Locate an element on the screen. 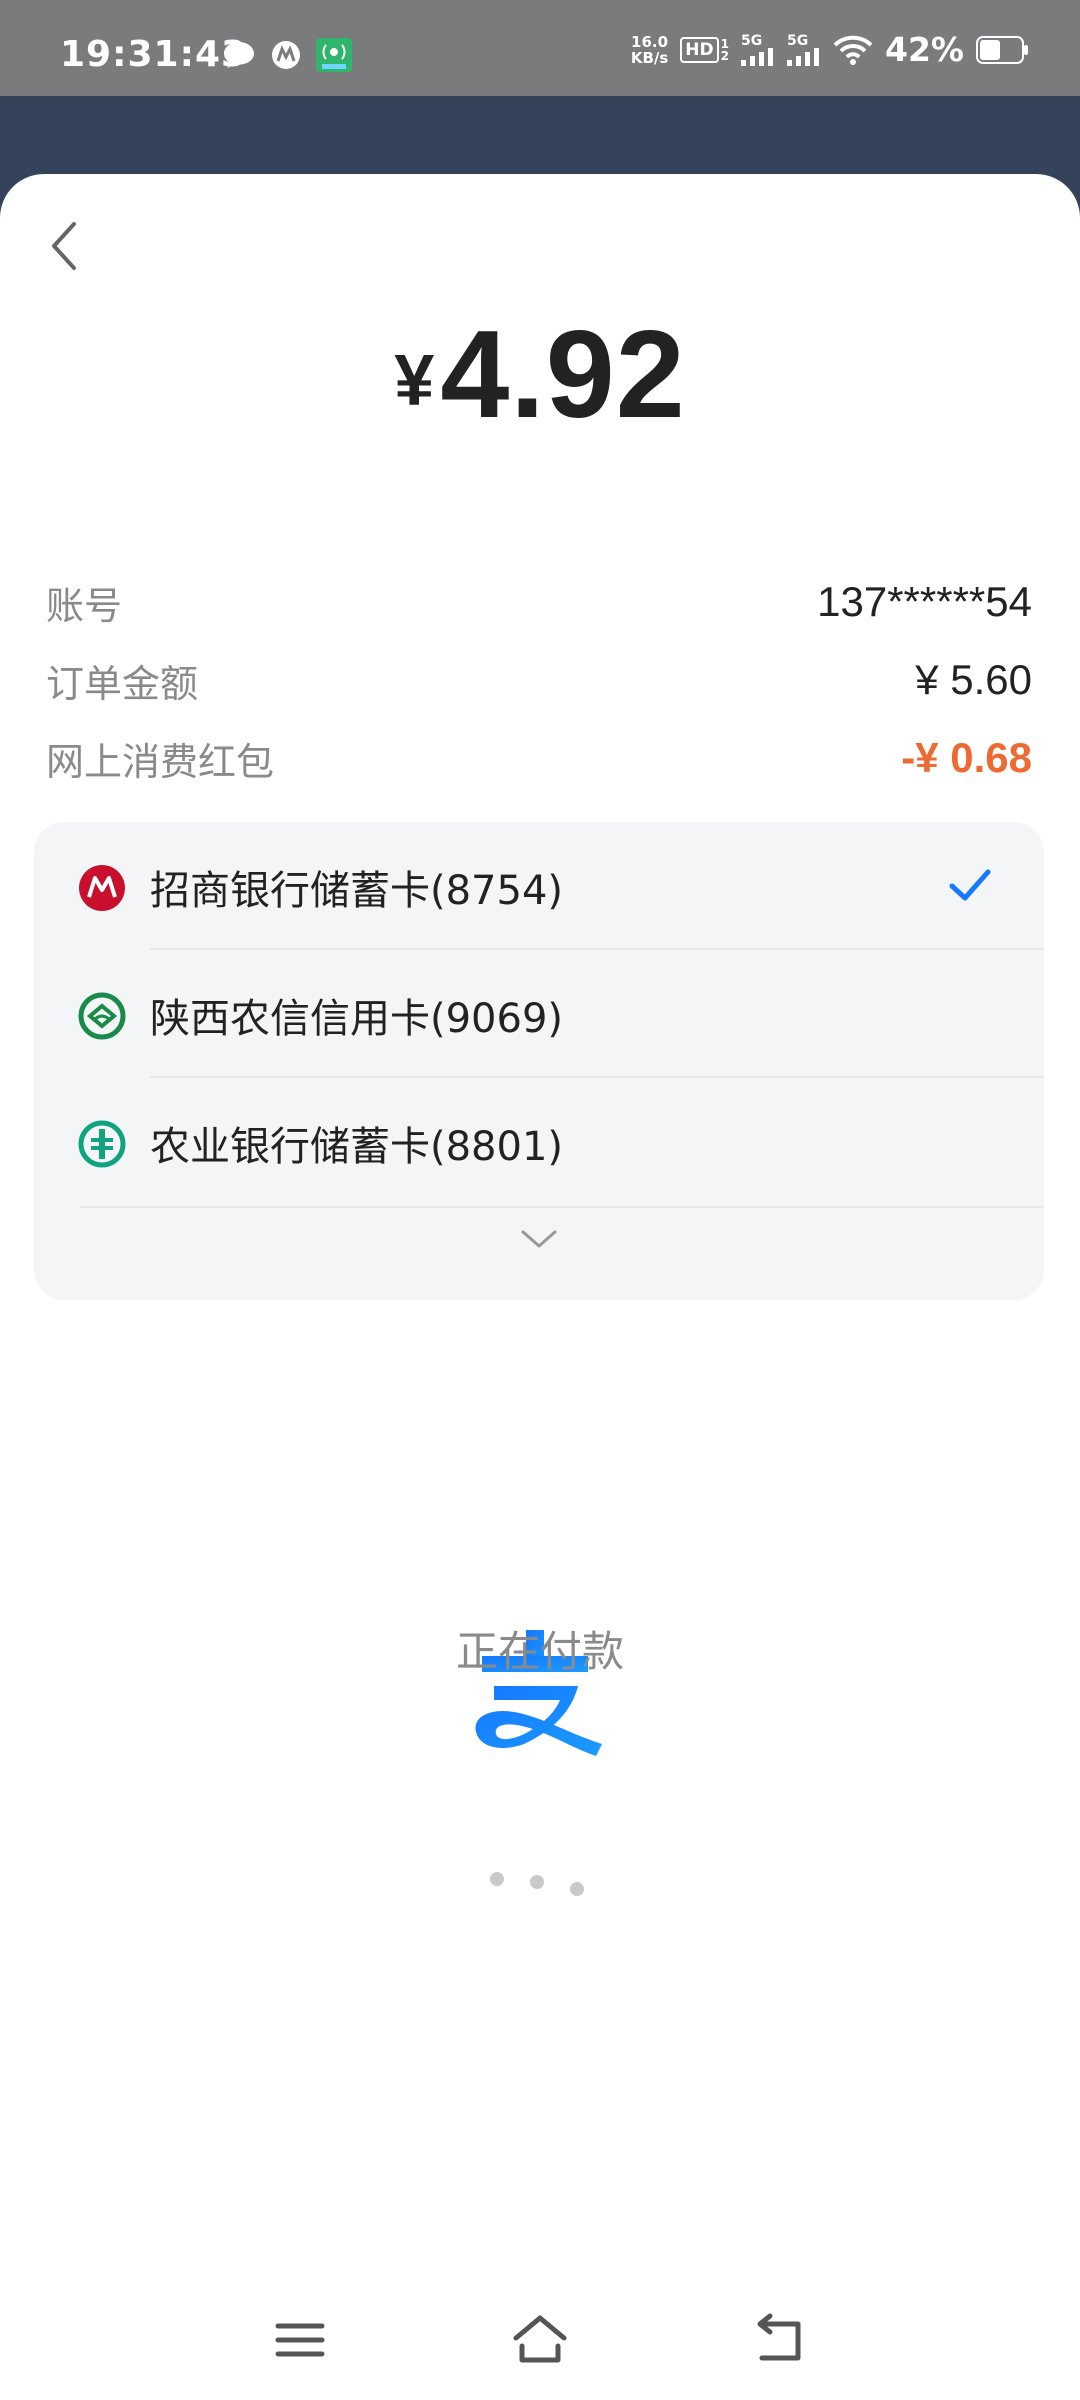 The image size is (1080, 2400). status-right: 16.0 KB/s HD 12 5G 5G 42% is located at coordinates (830, 49).